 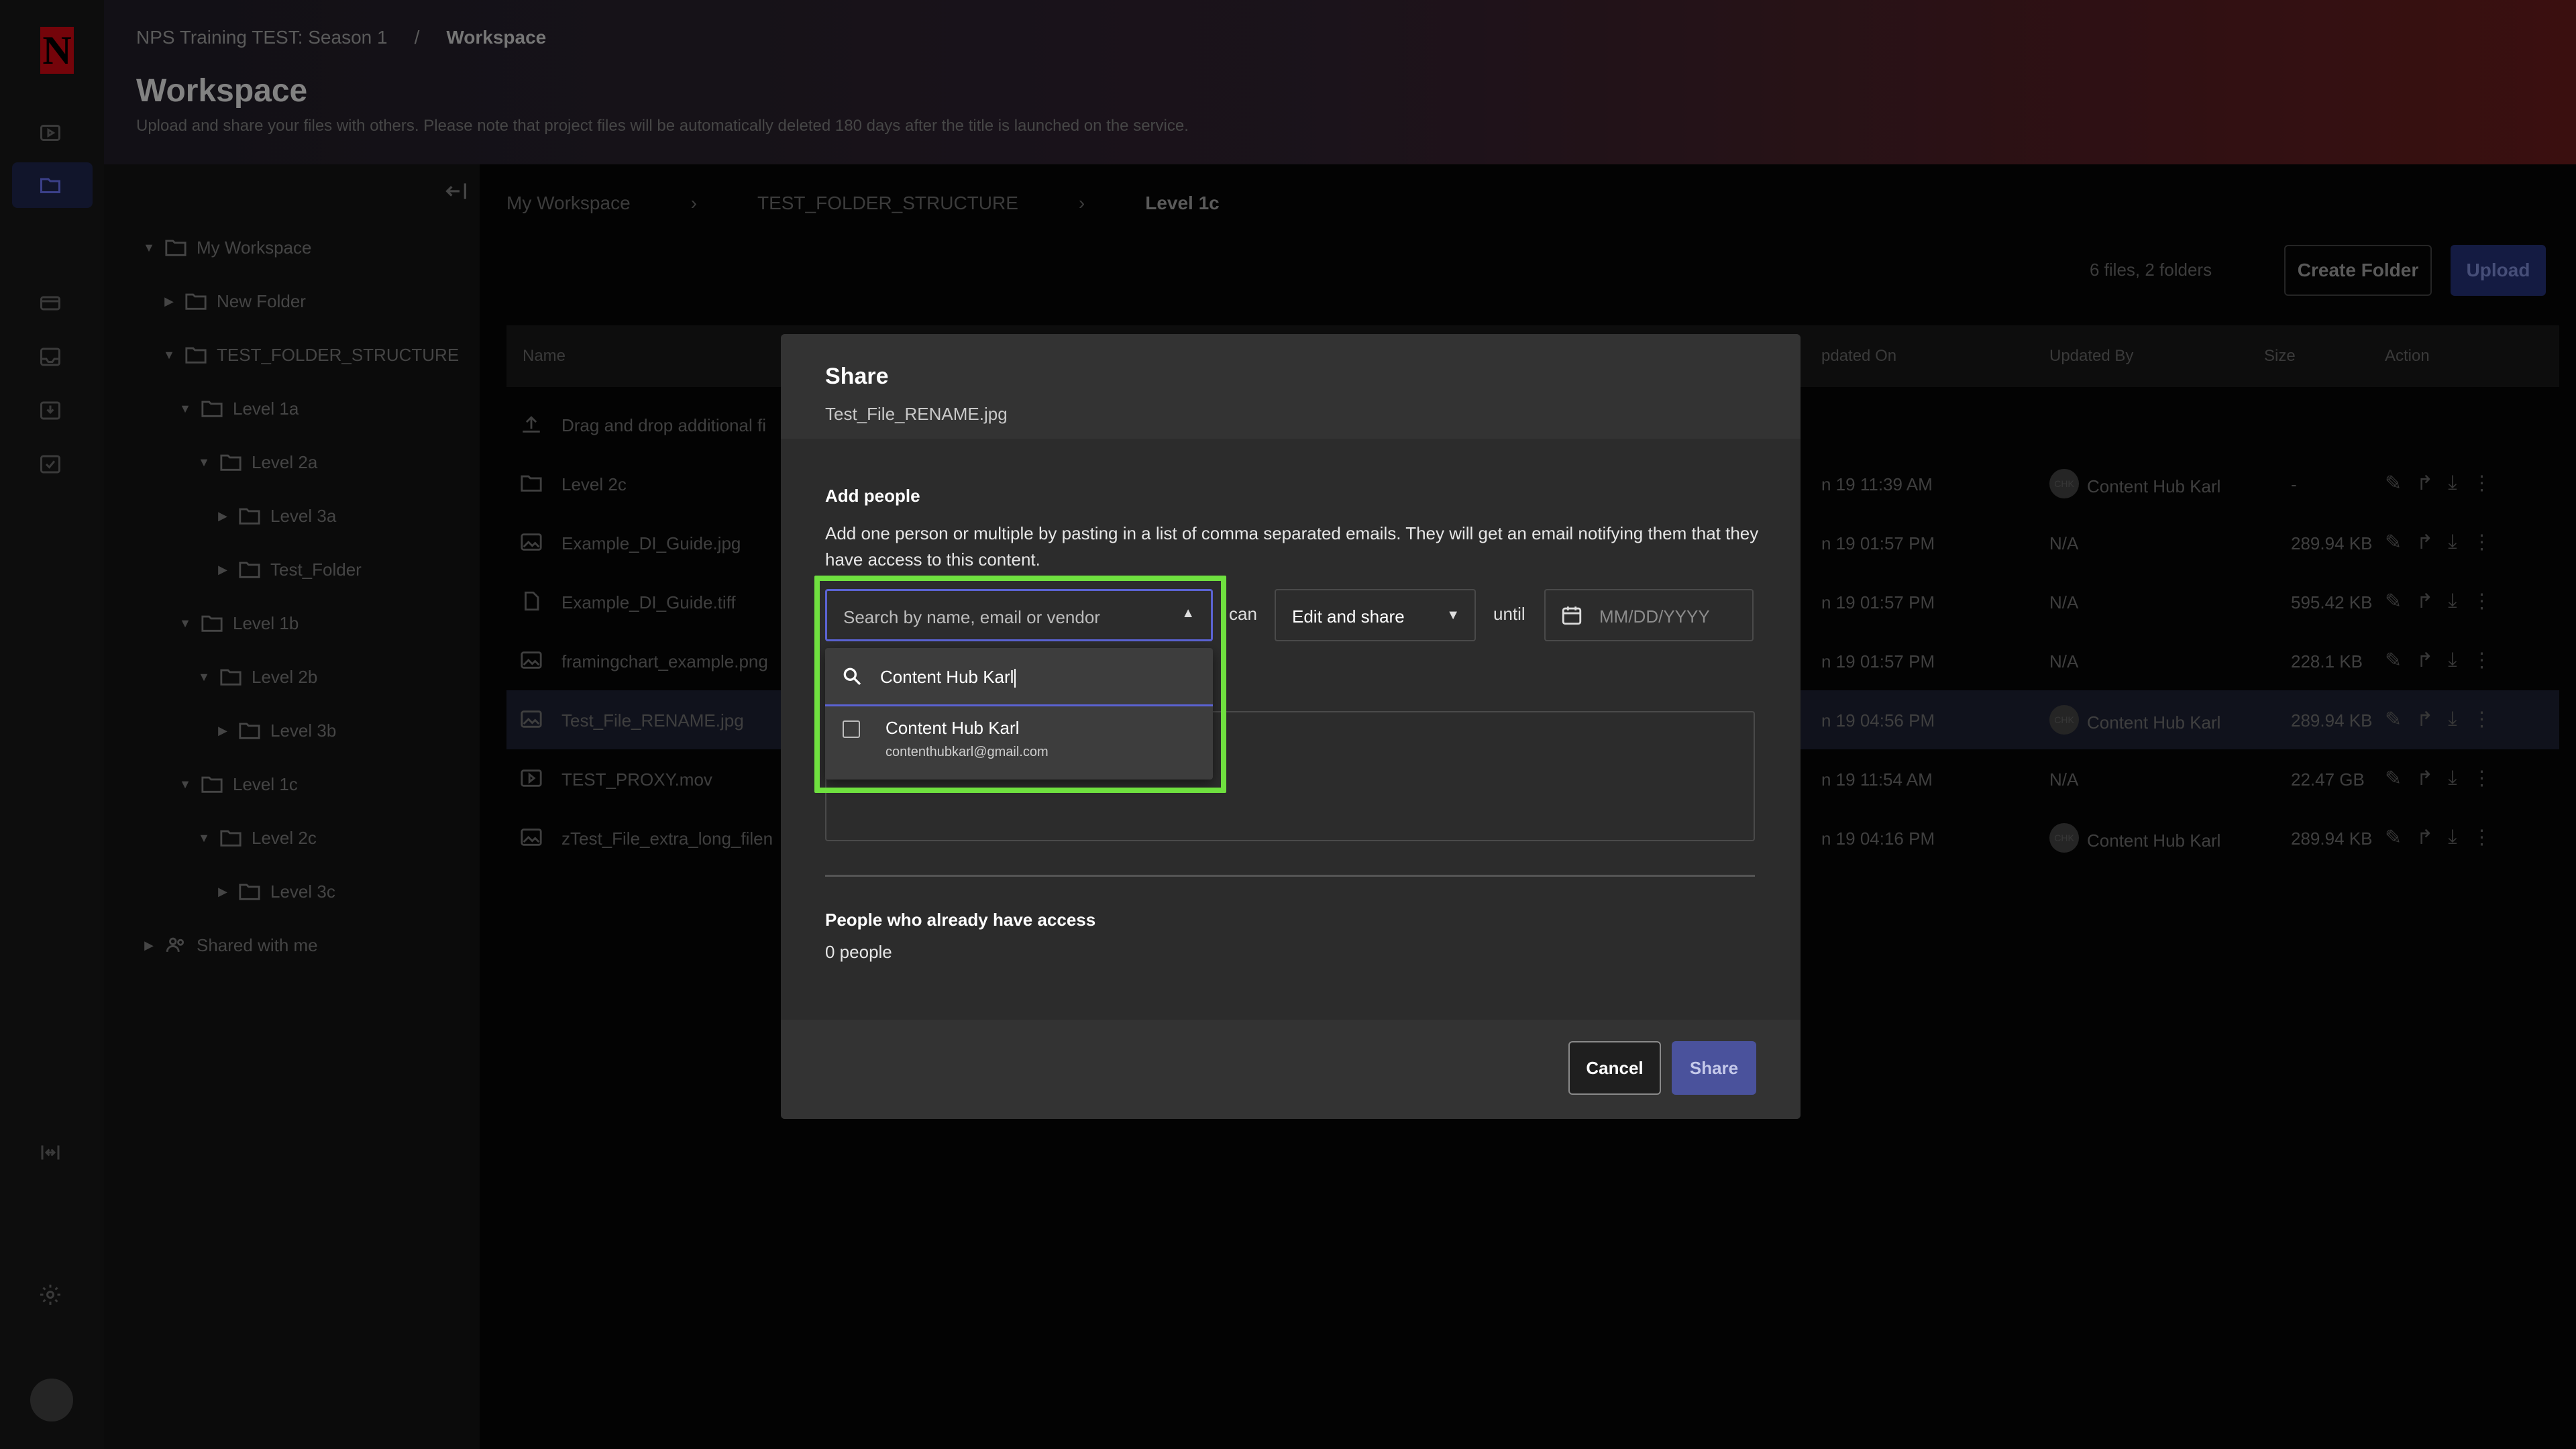 What do you see at coordinates (1453, 615) in the screenshot?
I see `caret-down-icon: ▼` at bounding box center [1453, 615].